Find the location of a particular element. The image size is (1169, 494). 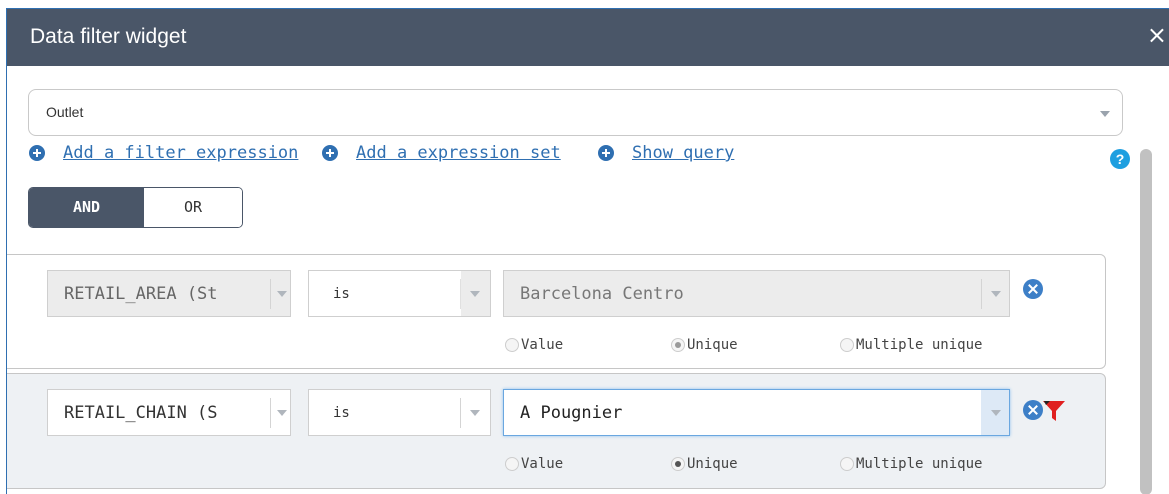

add-filter-expression-label: Add a filter expression is located at coordinates (181, 153).